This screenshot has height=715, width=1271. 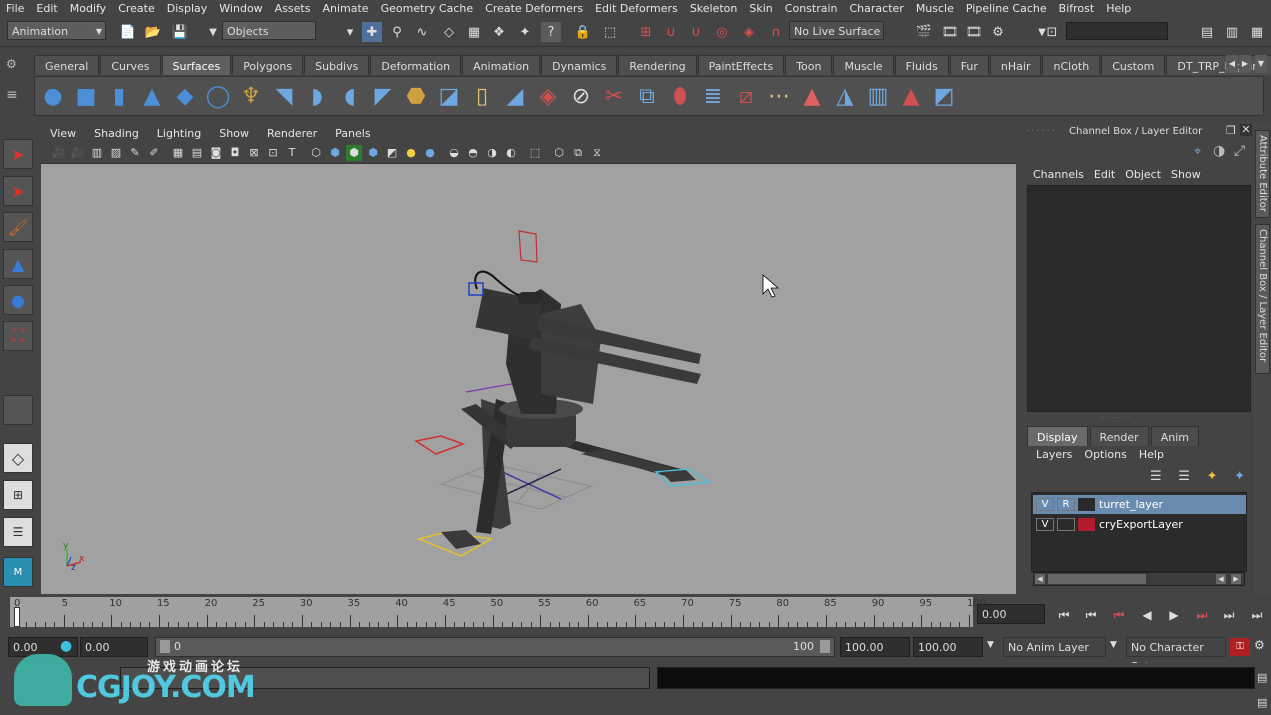 What do you see at coordinates (1239, 479) in the screenshot?
I see `new-layer-from-selection-icon: ✦` at bounding box center [1239, 479].